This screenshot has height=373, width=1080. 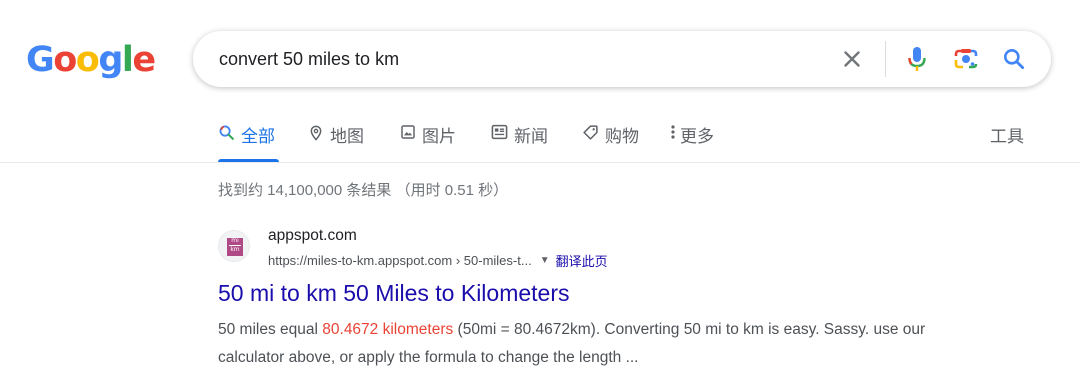 What do you see at coordinates (622, 59) in the screenshot?
I see `search-box: convert 50 miles to km` at bounding box center [622, 59].